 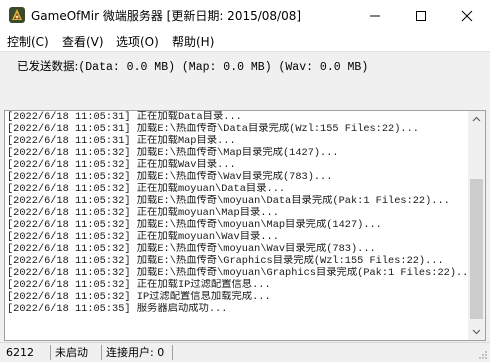 What do you see at coordinates (28, 41) in the screenshot?
I see `menu-control: 控制(C)` at bounding box center [28, 41].